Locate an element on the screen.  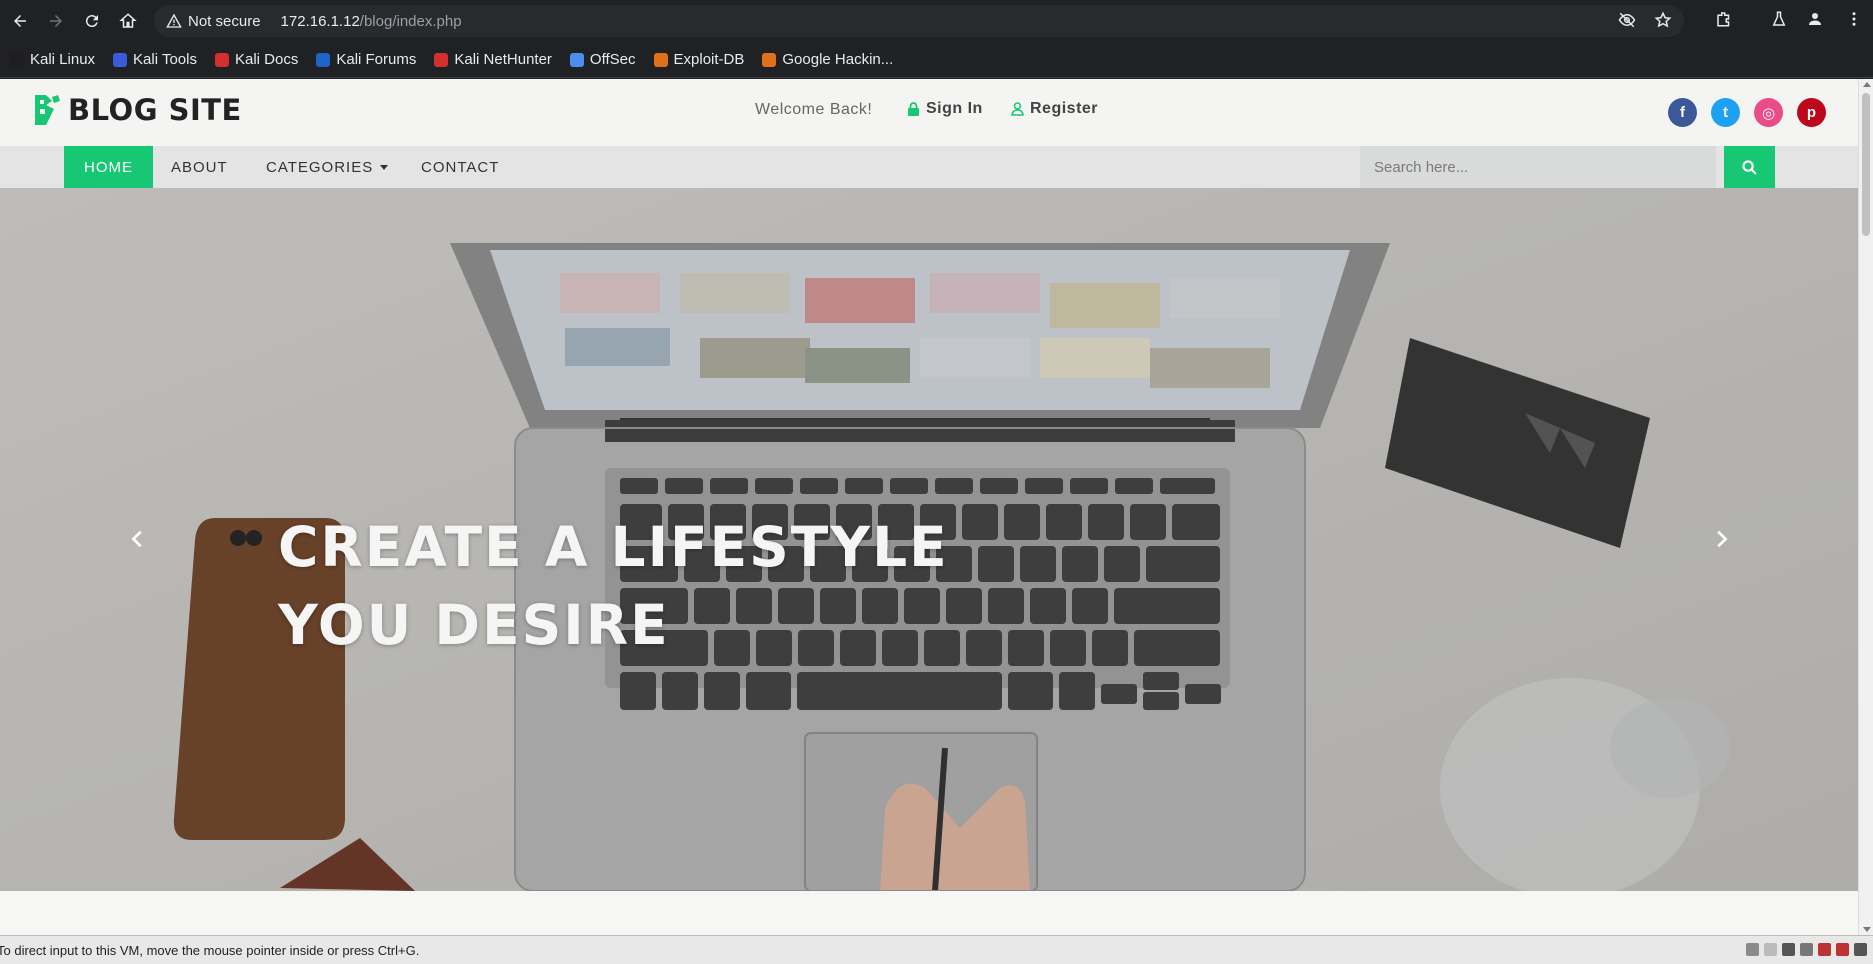
bookmark-item: Kali NetHunter is located at coordinates (493, 59).